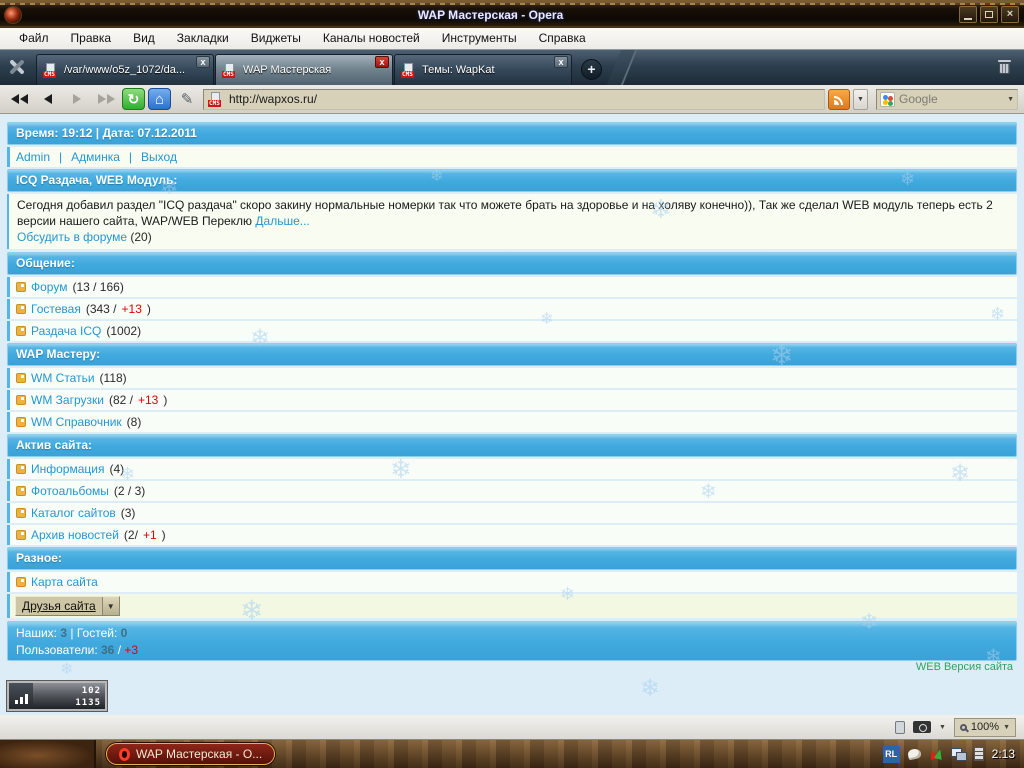 The width and height of the screenshot is (1024, 768). I want to click on rss-feed-button, so click(839, 99).